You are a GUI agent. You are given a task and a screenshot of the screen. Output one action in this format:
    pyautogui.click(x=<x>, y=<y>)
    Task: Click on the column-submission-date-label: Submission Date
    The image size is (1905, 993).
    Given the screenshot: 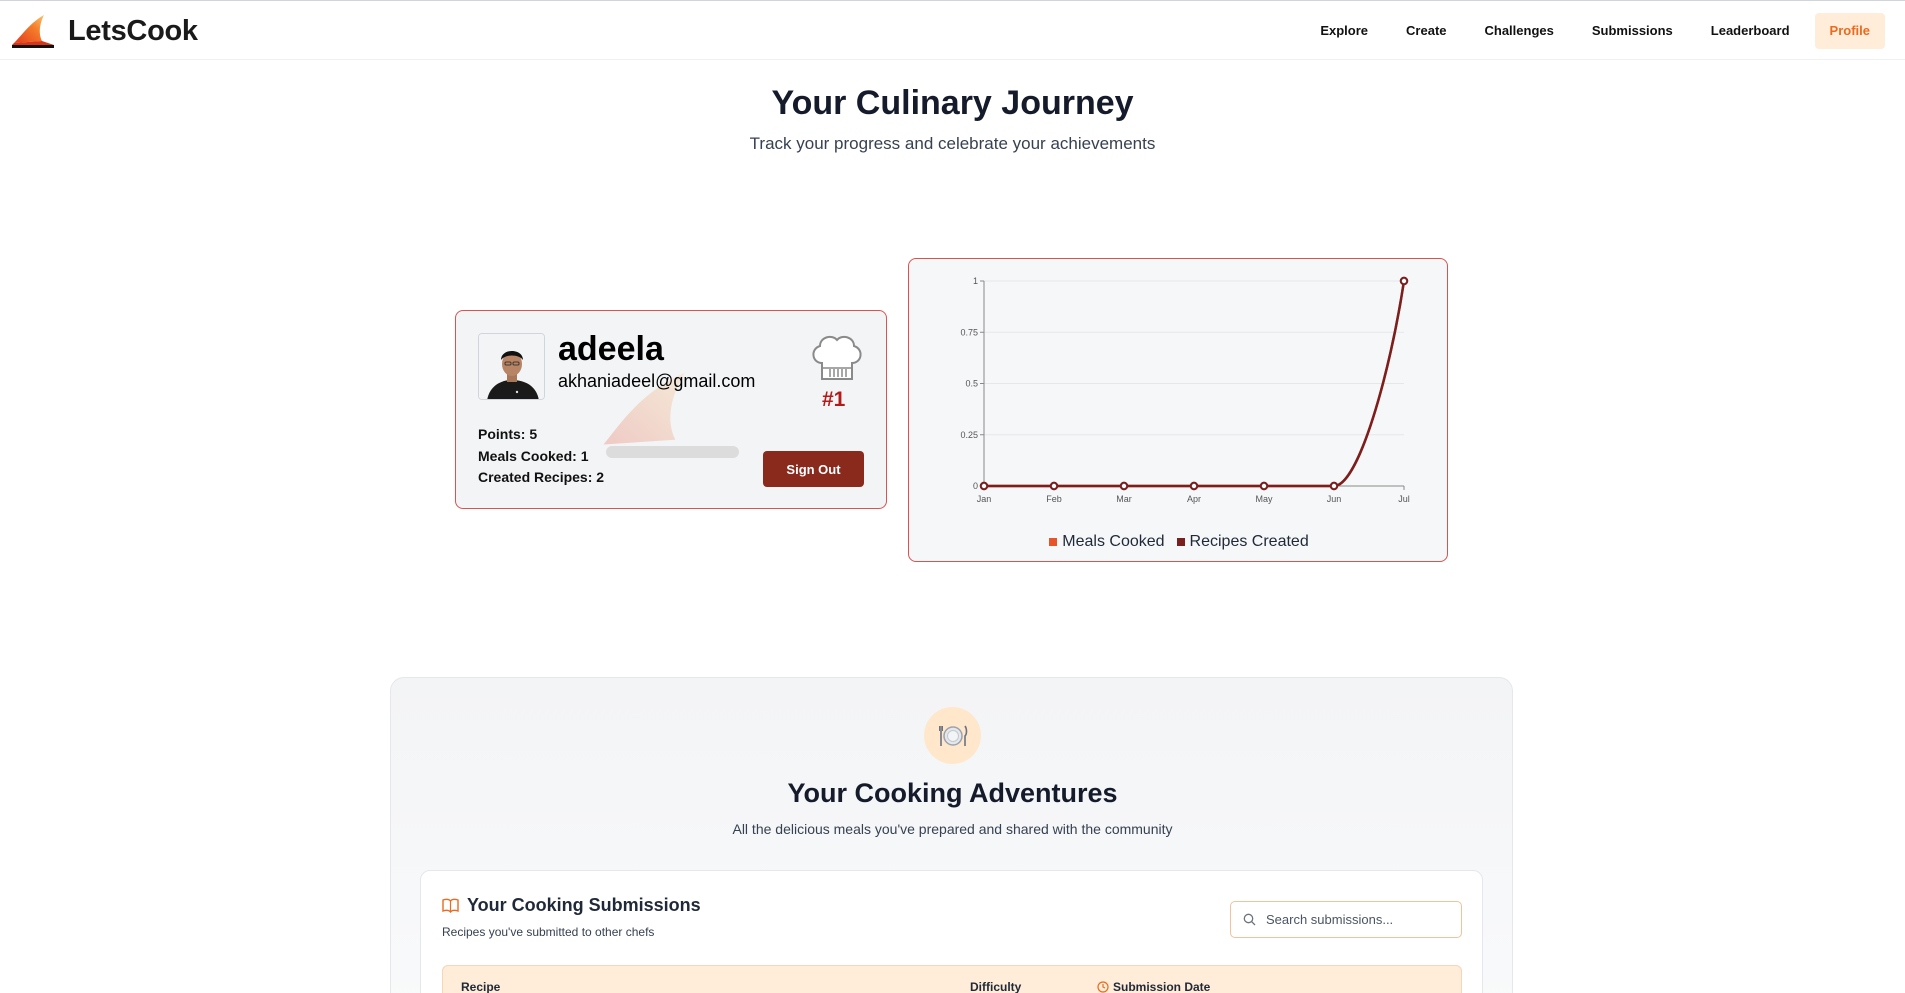 What is the action you would take?
    pyautogui.click(x=1162, y=986)
    